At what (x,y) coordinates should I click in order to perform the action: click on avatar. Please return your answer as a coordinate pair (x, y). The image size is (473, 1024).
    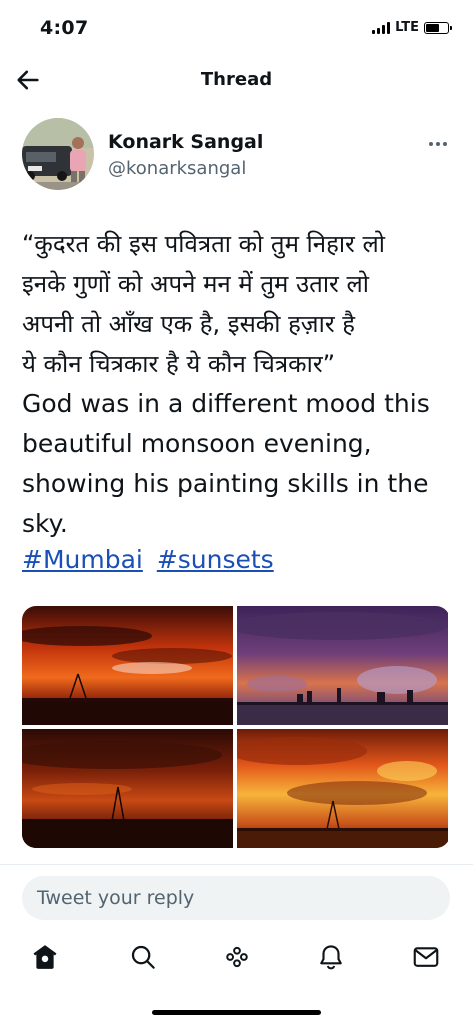
    Looking at the image, I should click on (58, 154).